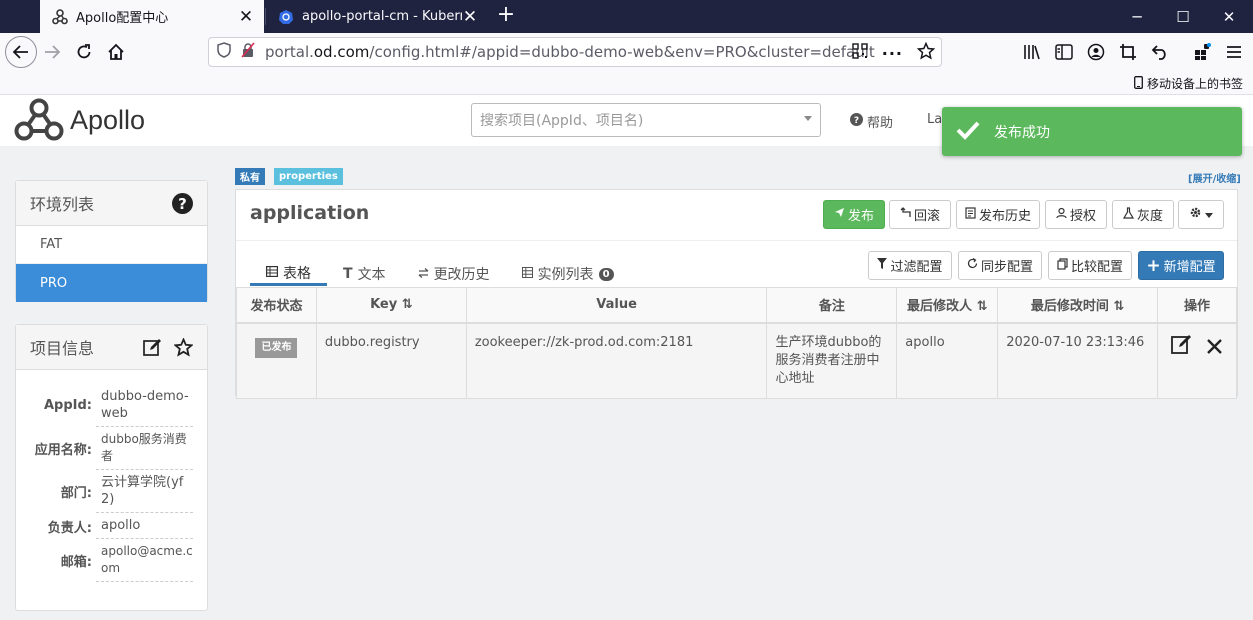 Image resolution: width=1253 pixels, height=620 pixels. I want to click on compare-label: 比较配置, so click(1096, 267).